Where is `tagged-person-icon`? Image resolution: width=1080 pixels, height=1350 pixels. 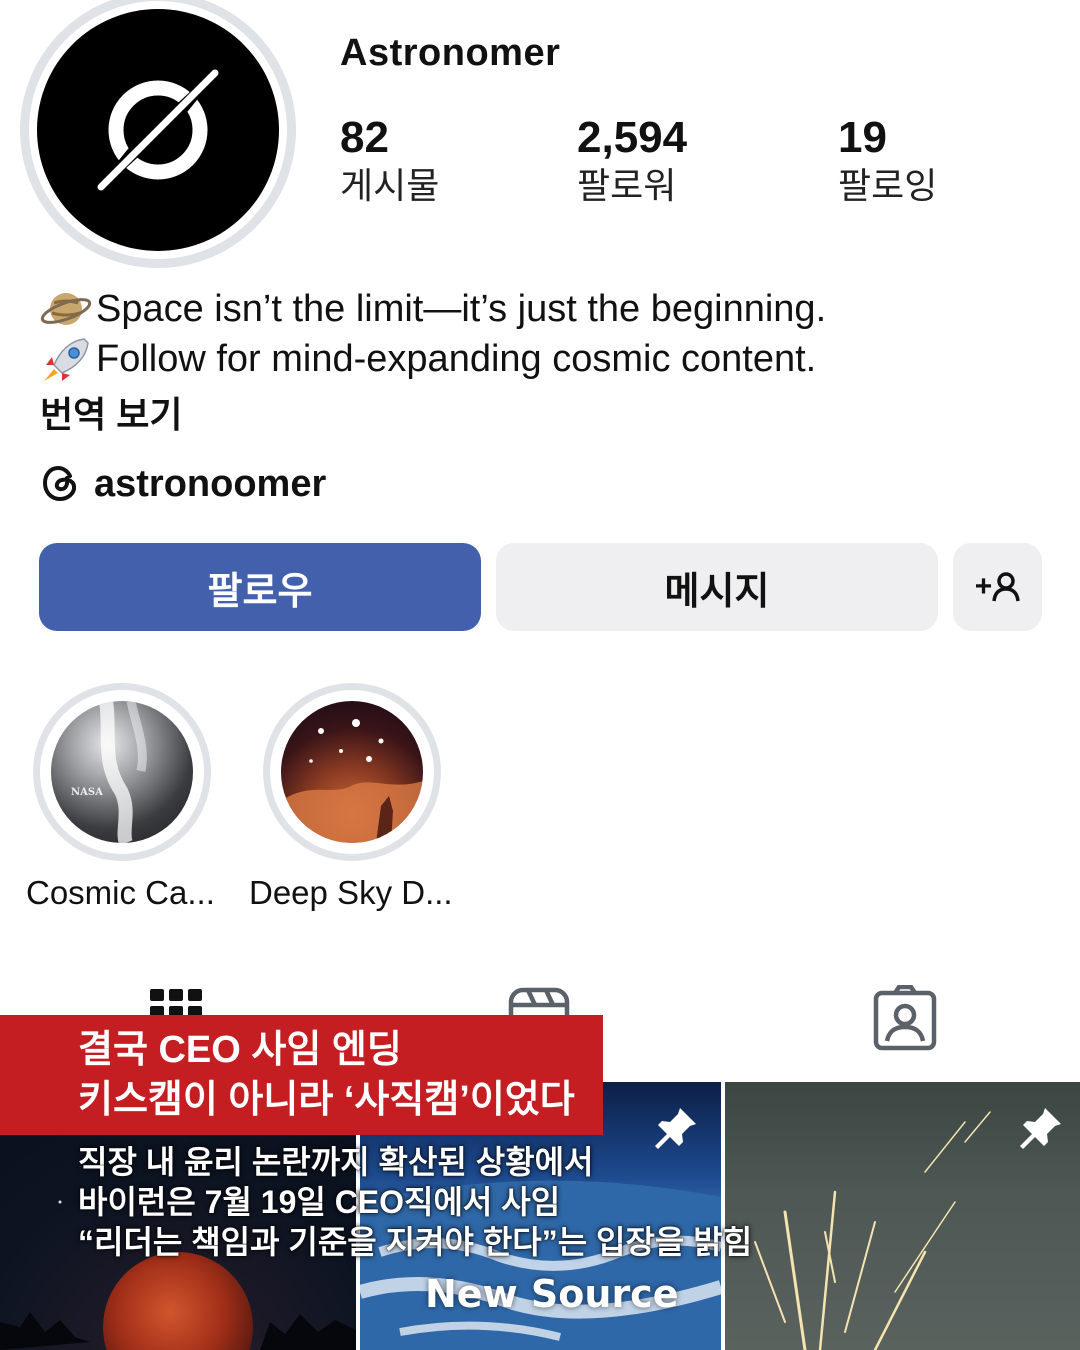
tagged-person-icon is located at coordinates (905, 1017).